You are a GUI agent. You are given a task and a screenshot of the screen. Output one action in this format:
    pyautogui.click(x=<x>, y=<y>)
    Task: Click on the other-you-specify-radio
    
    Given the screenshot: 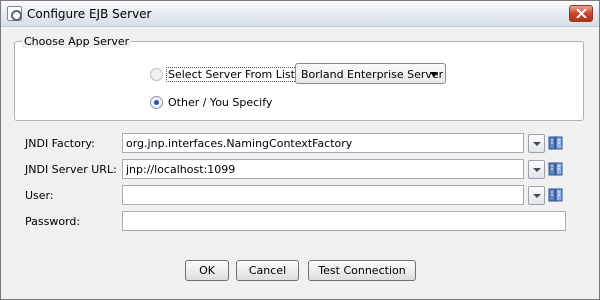 What is the action you would take?
    pyautogui.click(x=156, y=102)
    